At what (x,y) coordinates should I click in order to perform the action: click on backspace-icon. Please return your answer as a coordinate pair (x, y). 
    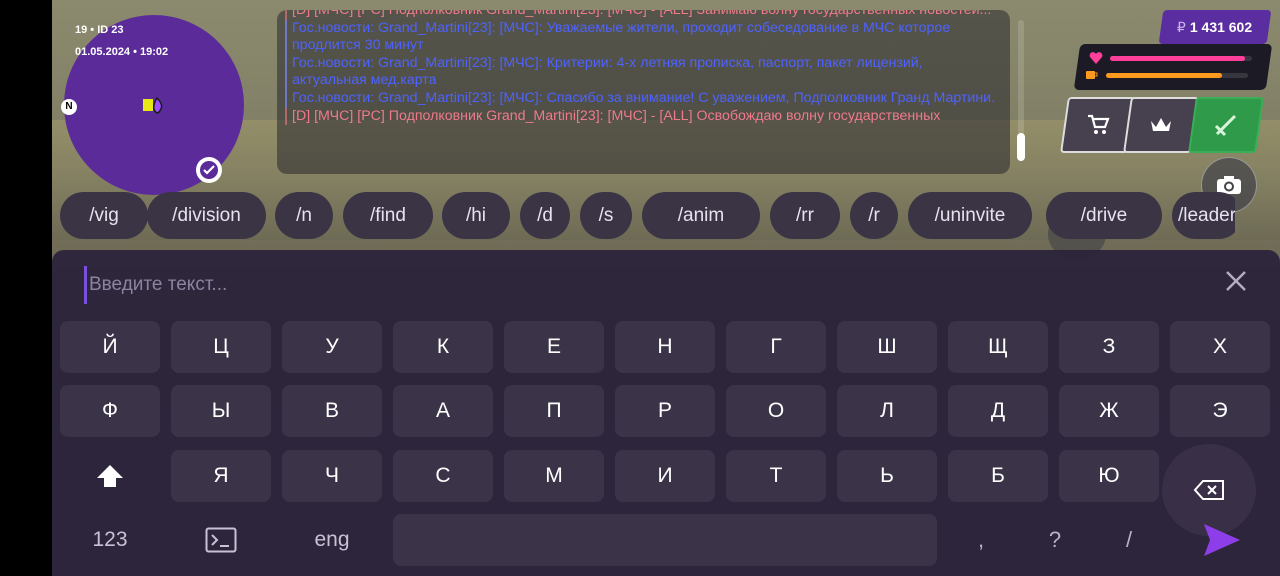
    Looking at the image, I should click on (1208, 490).